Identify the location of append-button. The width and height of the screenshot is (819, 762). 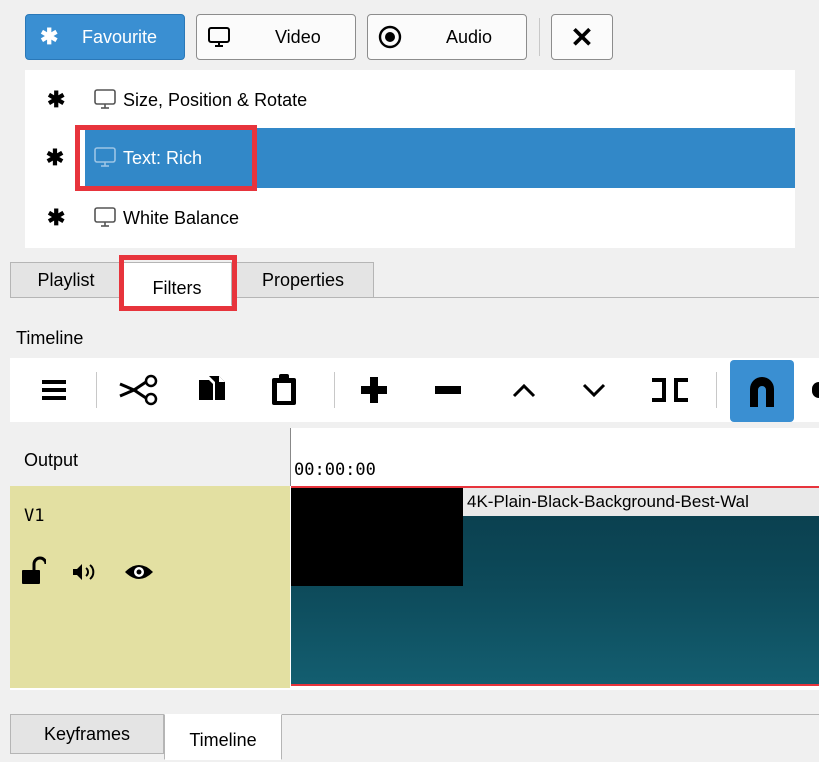
(374, 390).